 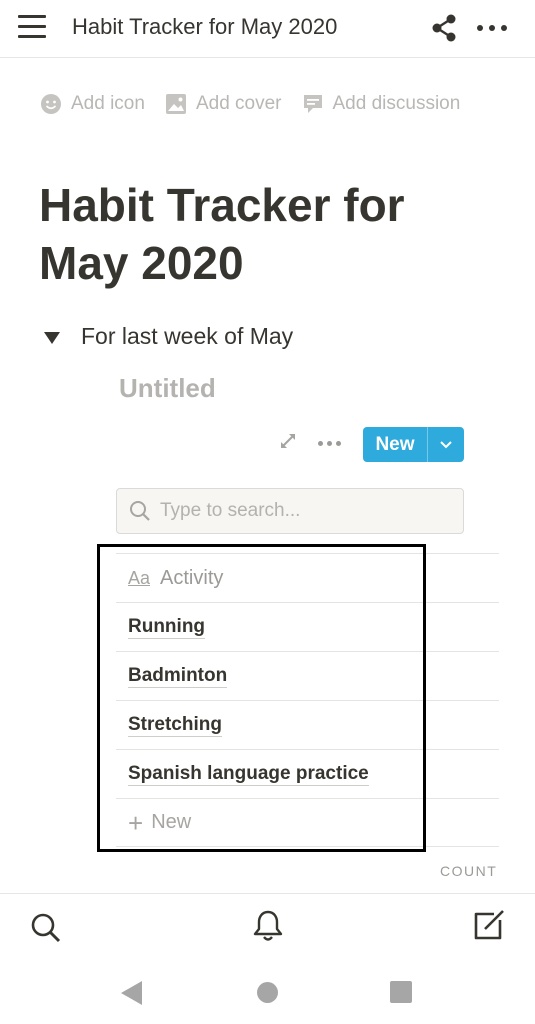 I want to click on toggle-label: For last week of May, so click(x=187, y=336).